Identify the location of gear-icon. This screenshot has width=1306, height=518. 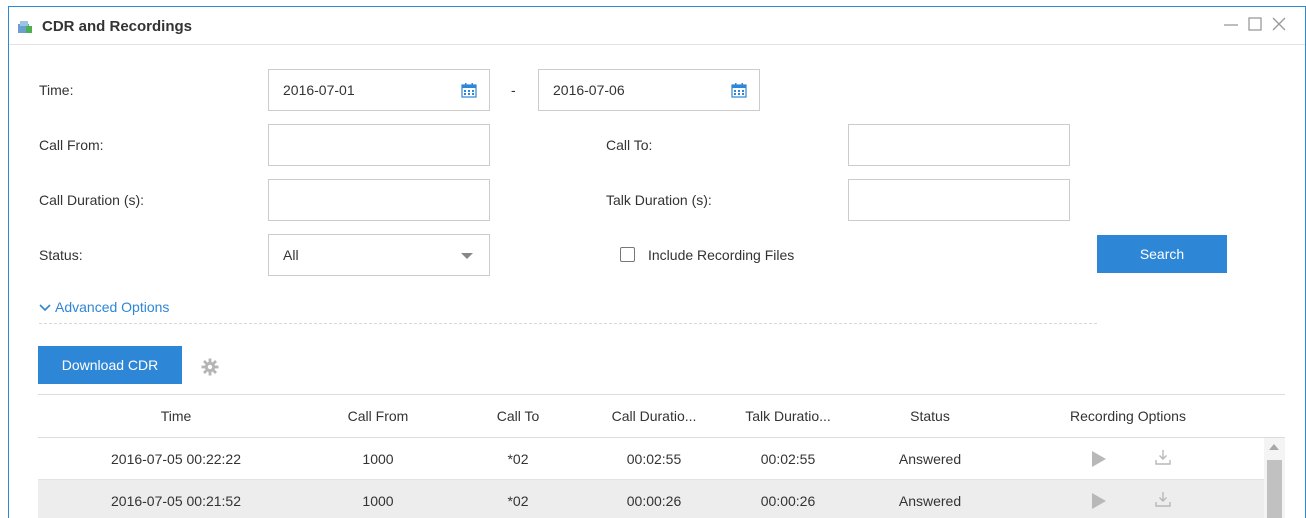
(210, 367).